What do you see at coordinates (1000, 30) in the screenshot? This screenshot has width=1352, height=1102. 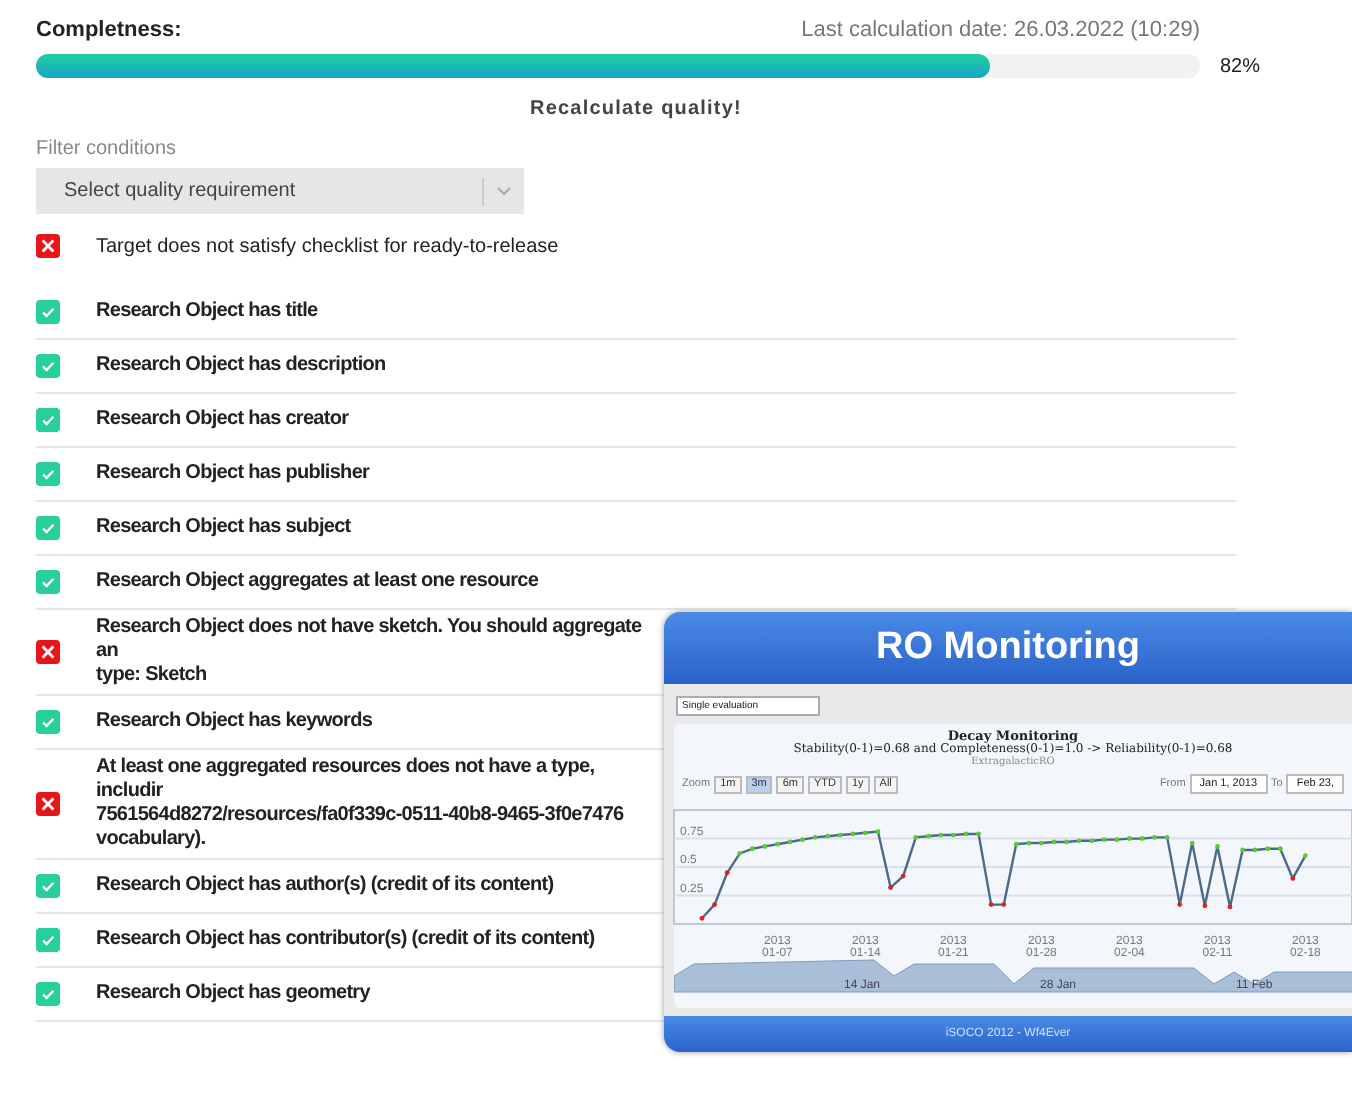 I see `last-calculation-date: Last calculation date: 26.03.2022 (10:29)` at bounding box center [1000, 30].